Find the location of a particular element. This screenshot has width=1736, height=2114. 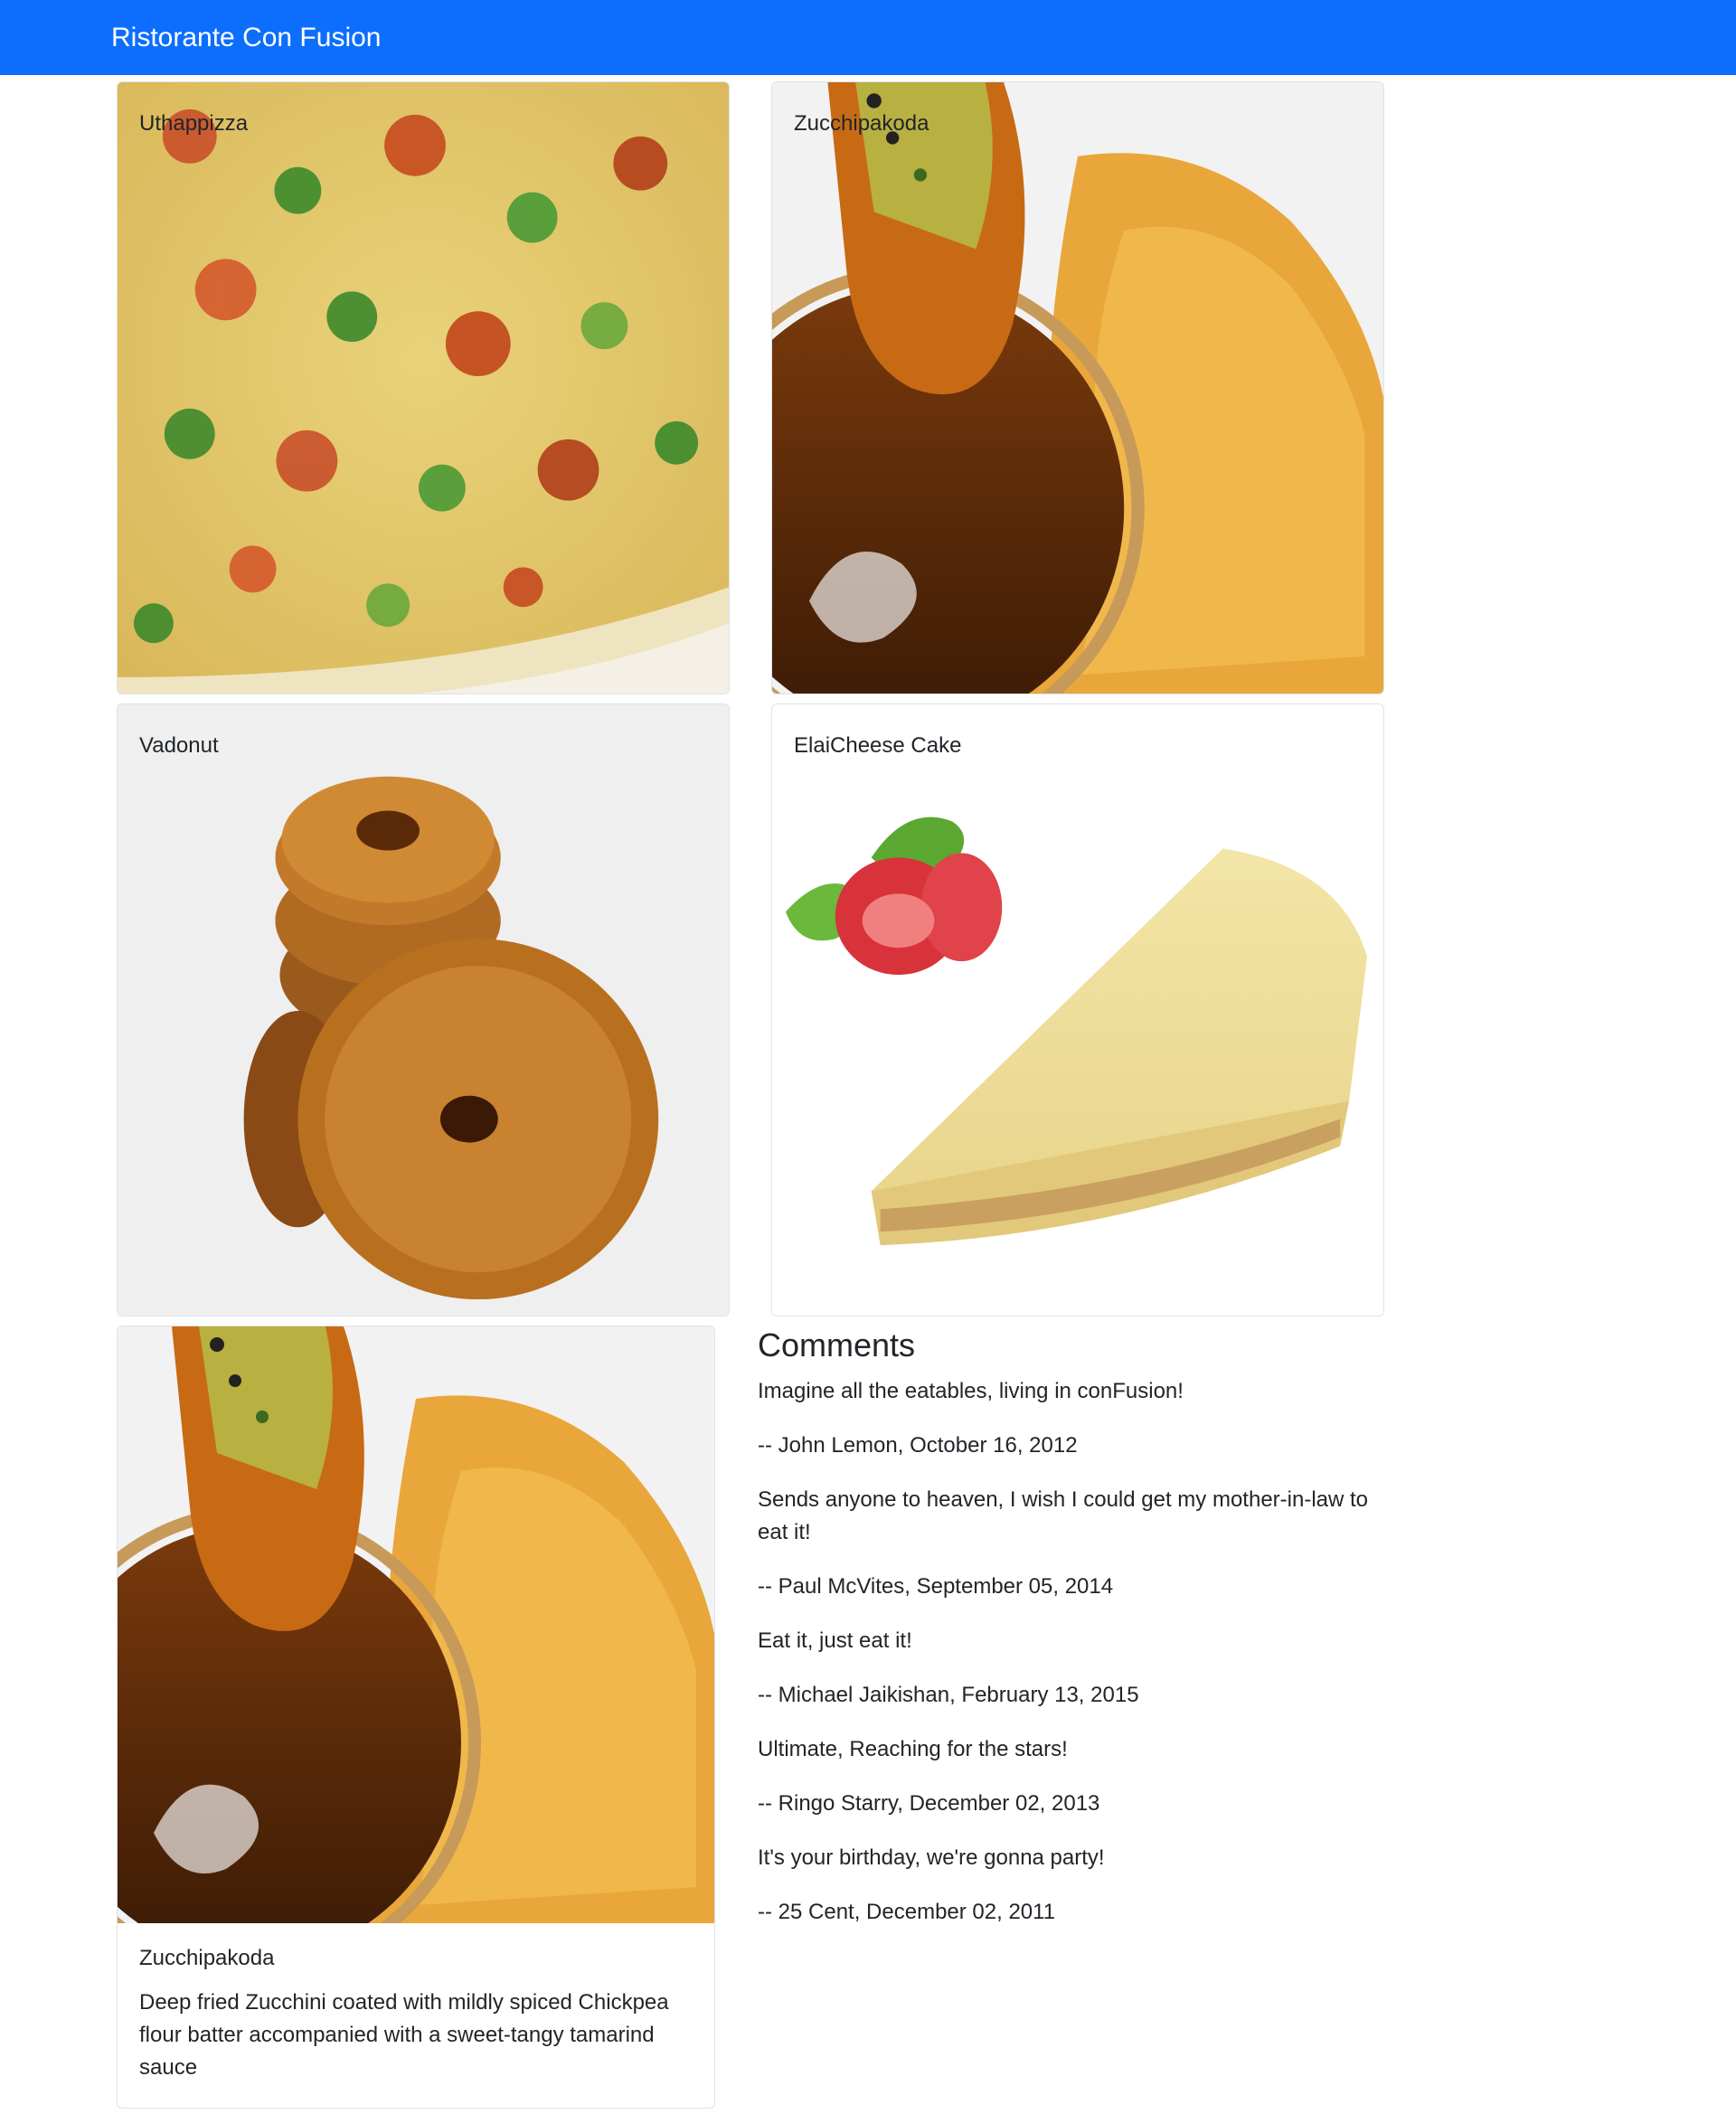

menu-card-elaicheese-cake: ElaiCheese Cake is located at coordinates (1077, 1010).